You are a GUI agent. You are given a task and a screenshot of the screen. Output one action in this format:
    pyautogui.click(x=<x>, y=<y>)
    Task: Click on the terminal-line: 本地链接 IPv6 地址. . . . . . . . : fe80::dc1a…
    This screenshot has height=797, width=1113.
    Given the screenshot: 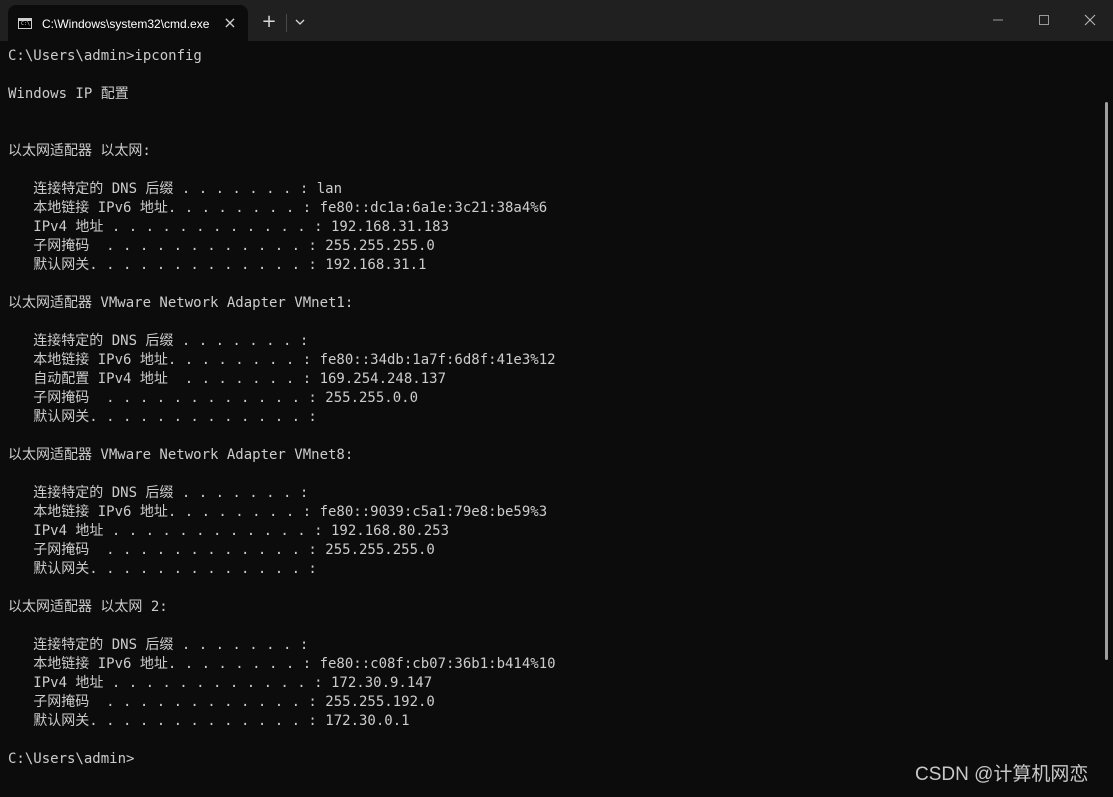 What is the action you would take?
    pyautogui.click(x=278, y=208)
    